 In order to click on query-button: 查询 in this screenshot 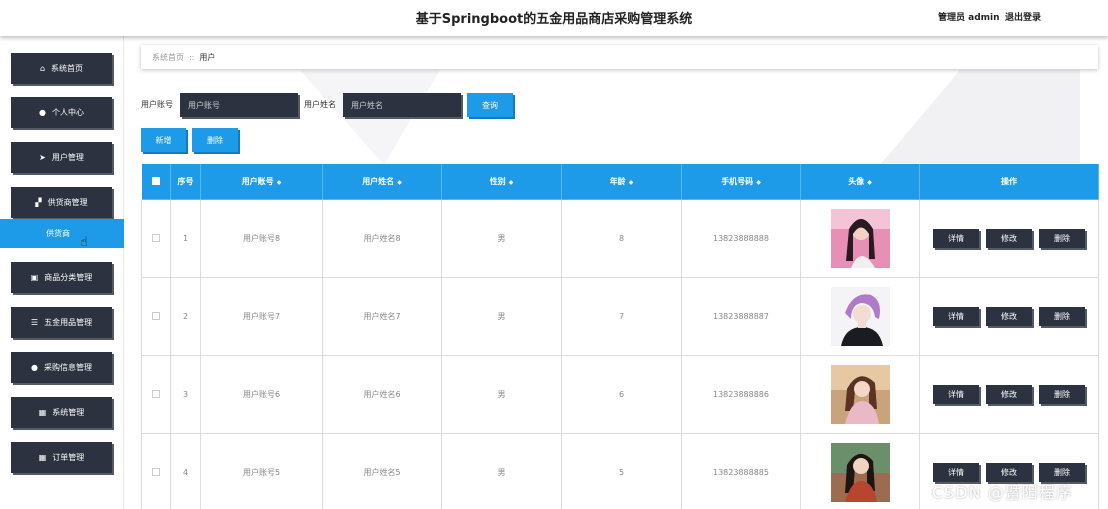, I will do `click(490, 105)`.